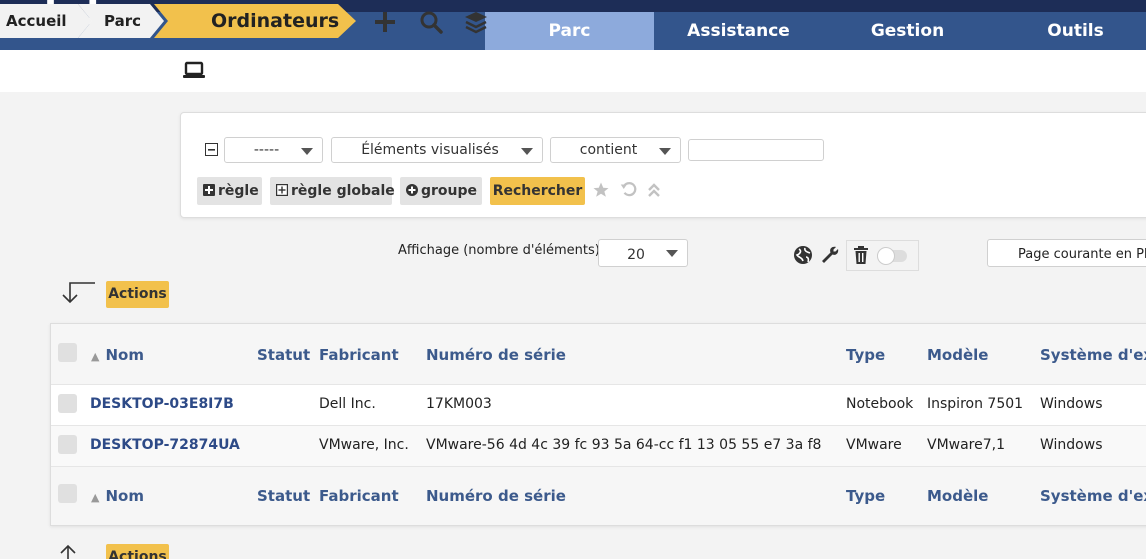 This screenshot has width=1146, height=559. What do you see at coordinates (238, 191) in the screenshot?
I see `add-rule-label: règle` at bounding box center [238, 191].